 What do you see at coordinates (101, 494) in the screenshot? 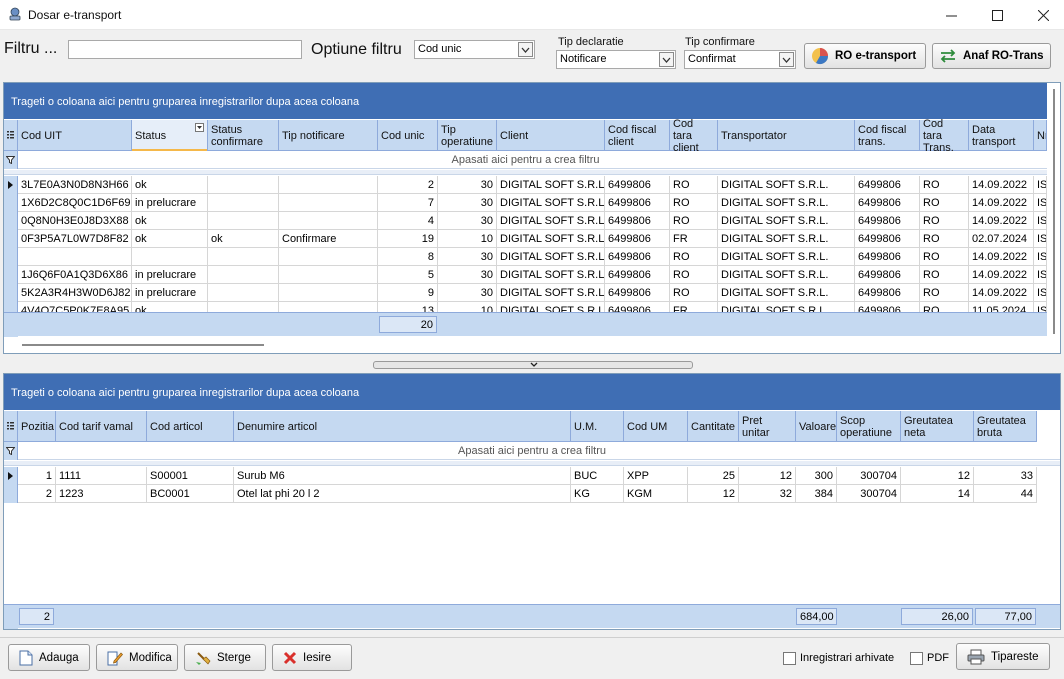
I see `table-cell: 1223` at bounding box center [101, 494].